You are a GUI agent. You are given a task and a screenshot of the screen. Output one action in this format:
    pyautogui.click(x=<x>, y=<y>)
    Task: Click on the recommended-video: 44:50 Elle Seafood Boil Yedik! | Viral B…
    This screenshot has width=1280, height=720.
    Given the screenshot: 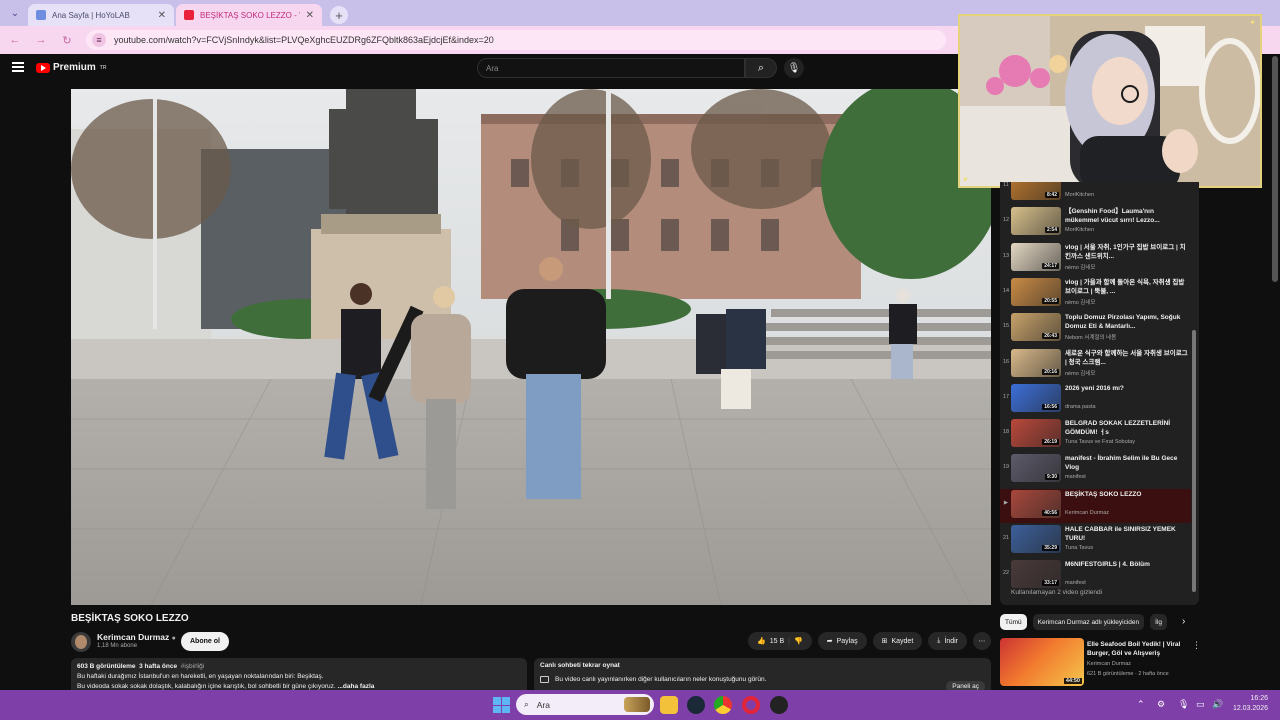 What is the action you would take?
    pyautogui.click(x=1100, y=663)
    